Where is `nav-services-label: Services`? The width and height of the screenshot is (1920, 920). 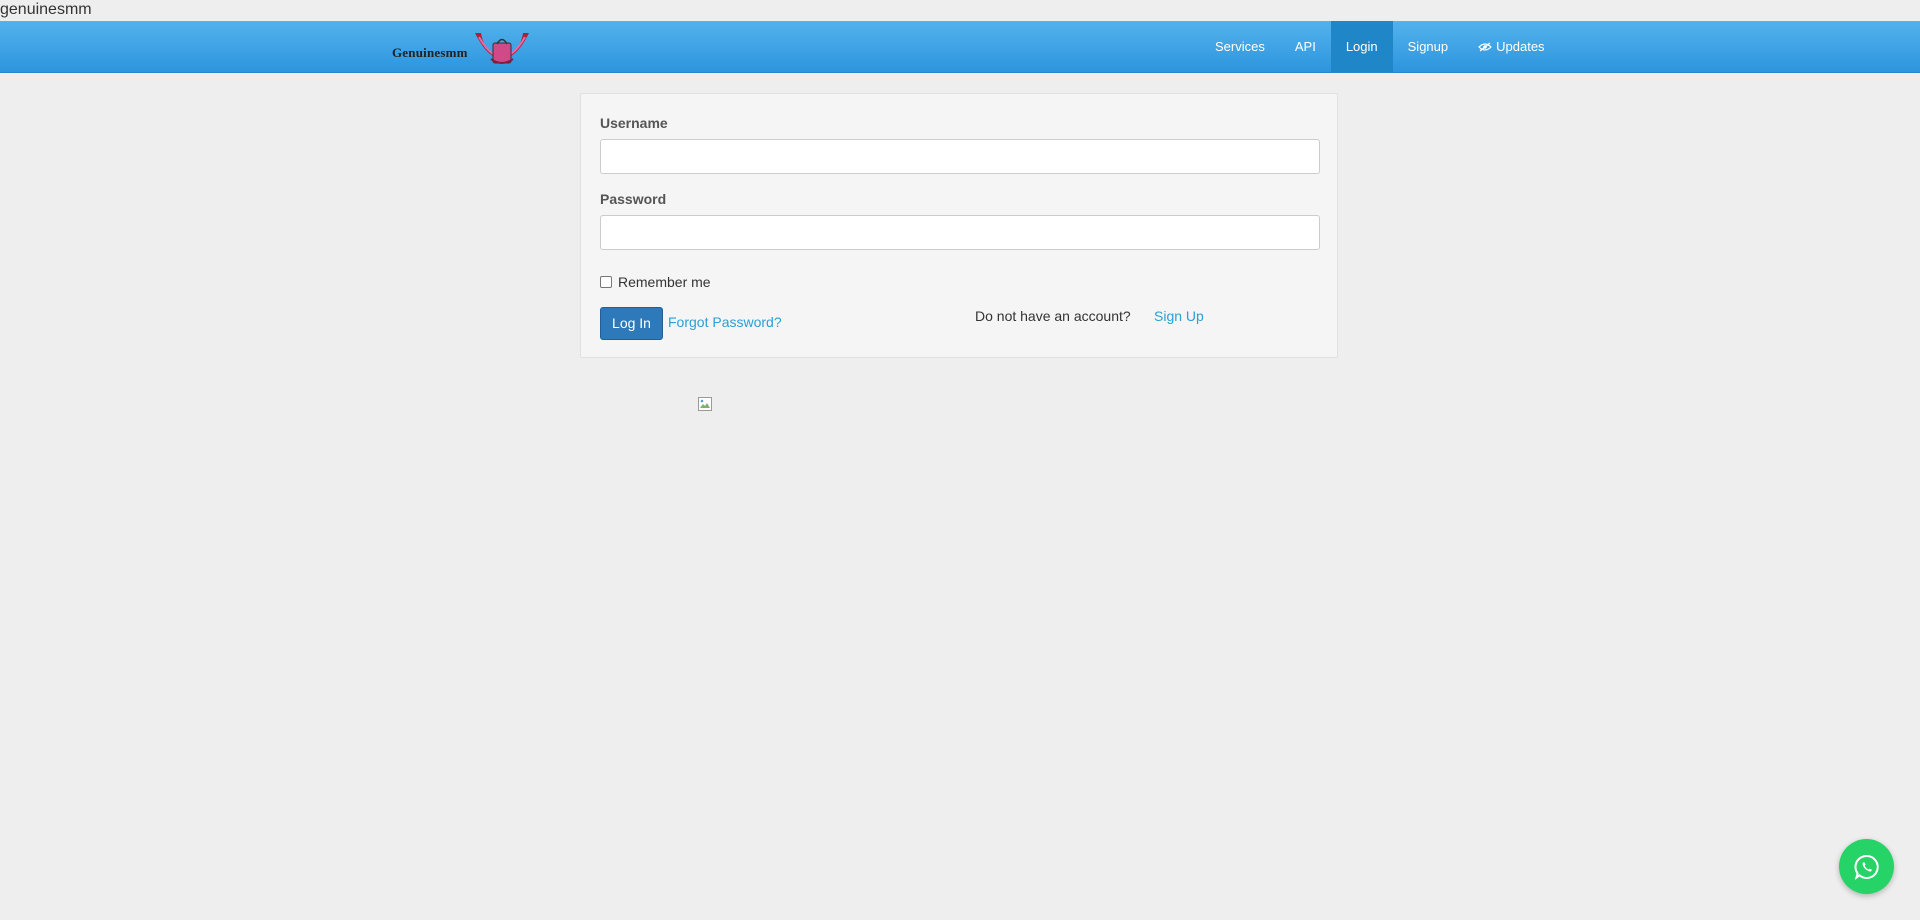 nav-services-label: Services is located at coordinates (1240, 46).